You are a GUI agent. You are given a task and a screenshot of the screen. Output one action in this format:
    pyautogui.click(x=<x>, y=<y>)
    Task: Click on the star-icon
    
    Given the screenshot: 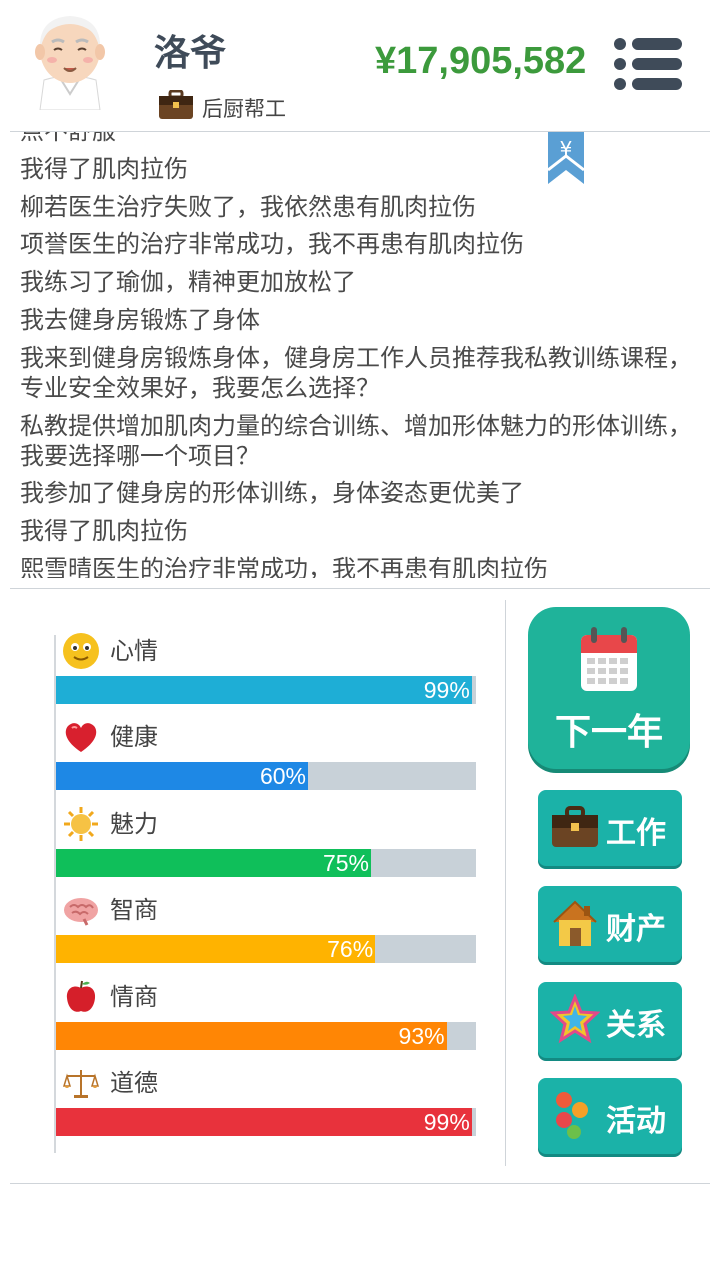 What is the action you would take?
    pyautogui.click(x=575, y=1019)
    